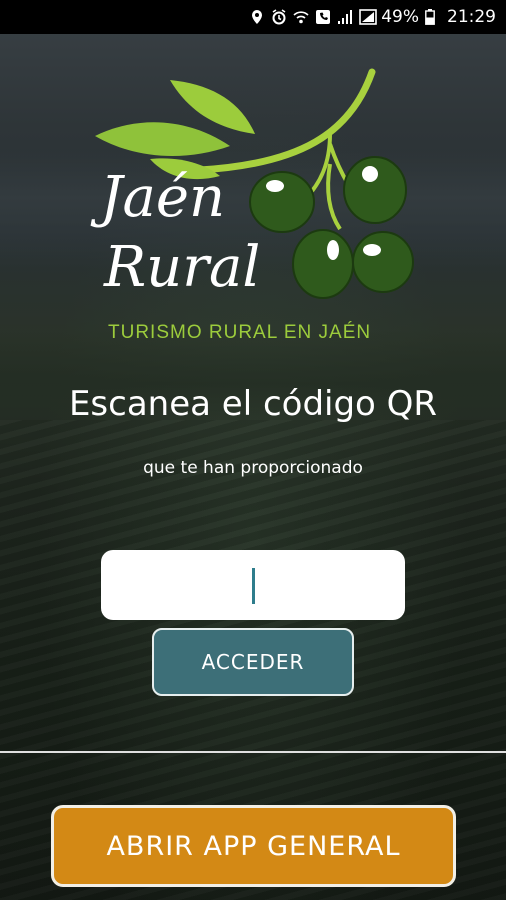 Image resolution: width=506 pixels, height=900 pixels. I want to click on open-general-app-button: ABRIR APP GENERAL, so click(253, 846).